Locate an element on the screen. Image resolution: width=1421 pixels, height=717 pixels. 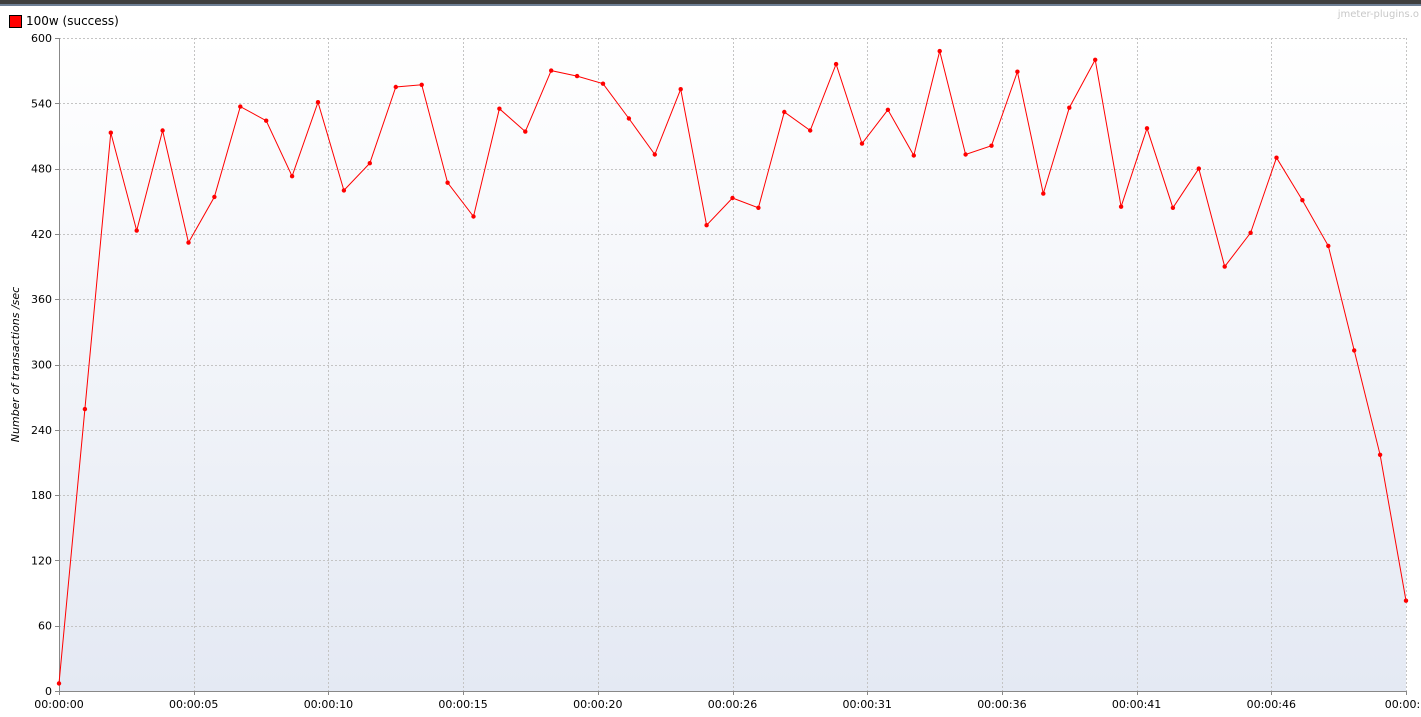
x-tick-label: 00:00:20 is located at coordinates (597, 704).